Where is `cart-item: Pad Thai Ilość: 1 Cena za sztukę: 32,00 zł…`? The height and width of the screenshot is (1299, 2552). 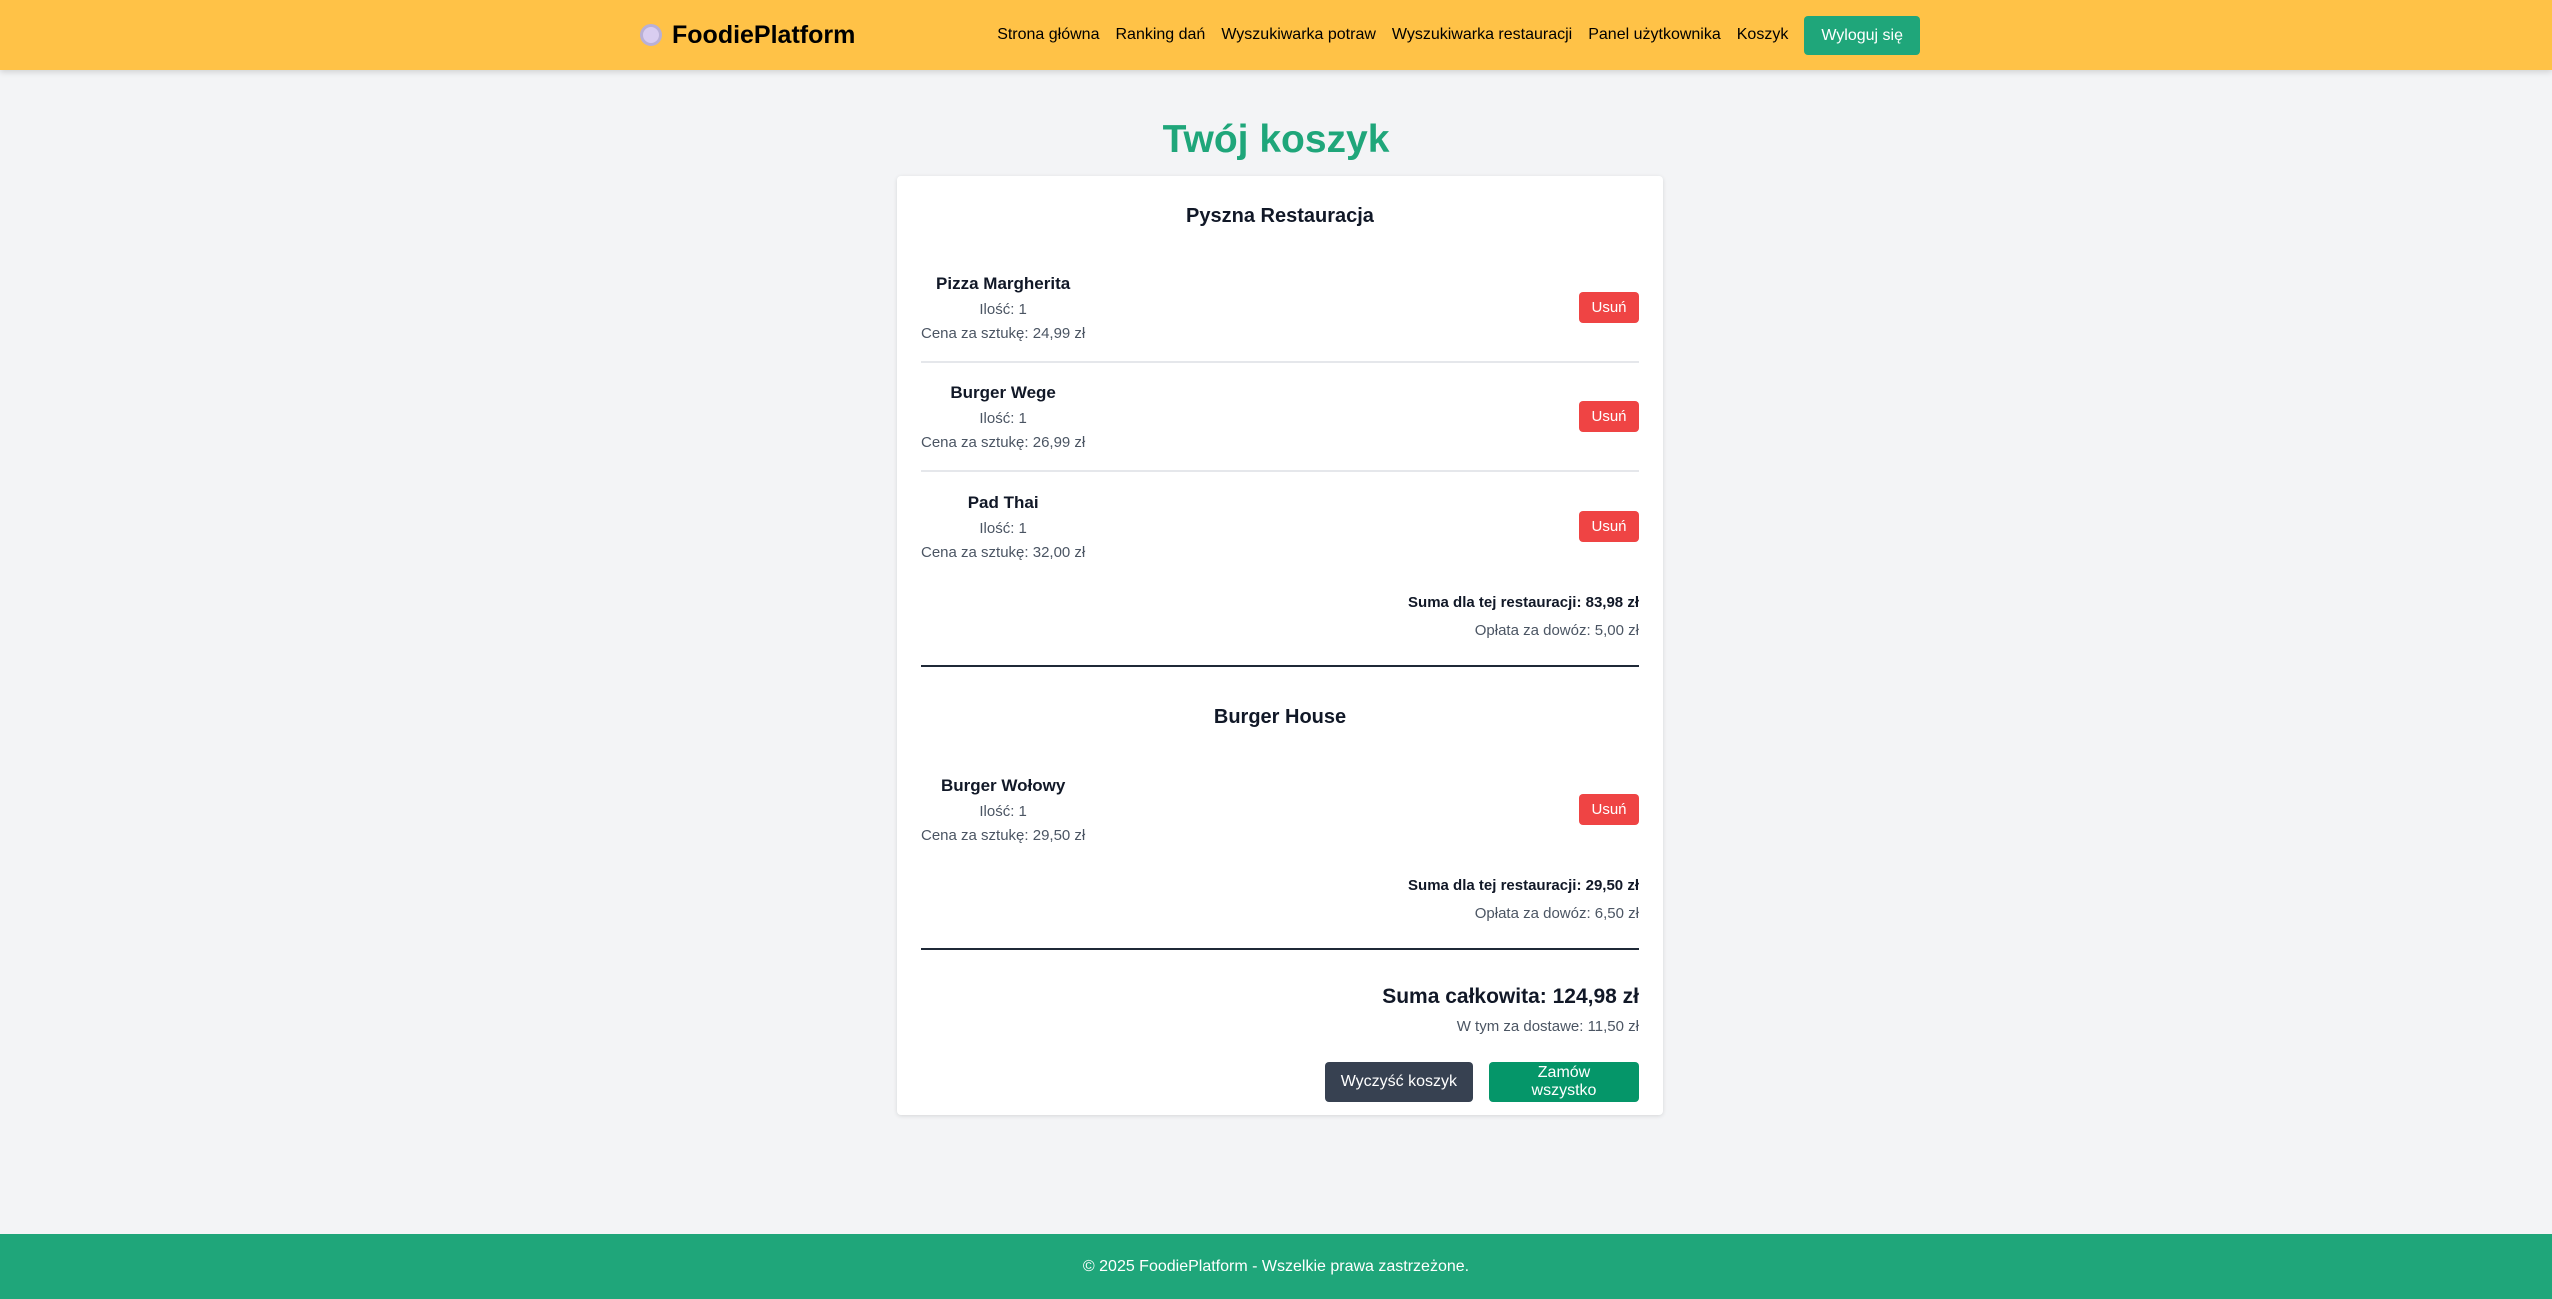
cart-item: Pad Thai Ilość: 1 Cena za sztukę: 32,00 zł… is located at coordinates (1280, 526).